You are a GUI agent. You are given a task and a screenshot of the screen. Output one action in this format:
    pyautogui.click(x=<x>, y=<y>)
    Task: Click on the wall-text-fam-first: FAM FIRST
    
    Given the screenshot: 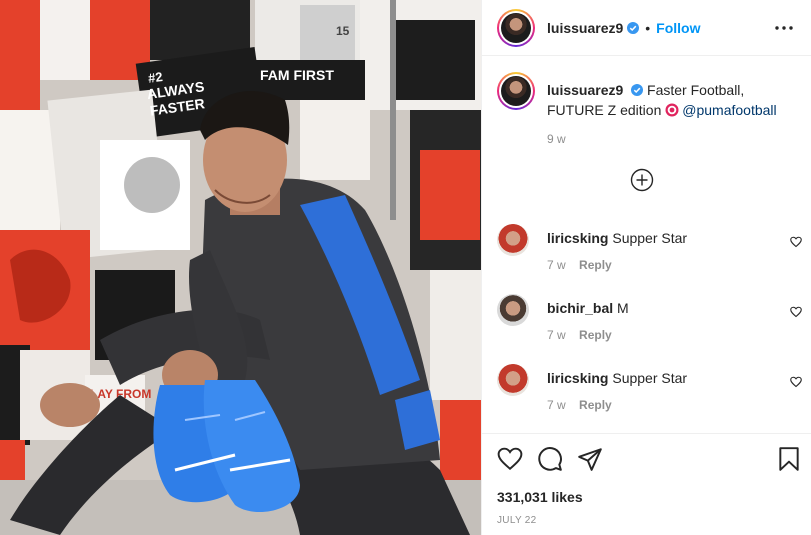 What is the action you would take?
    pyautogui.click(x=297, y=75)
    